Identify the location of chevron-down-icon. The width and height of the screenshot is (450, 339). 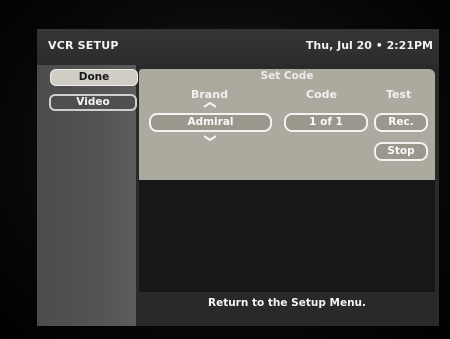
(210, 139).